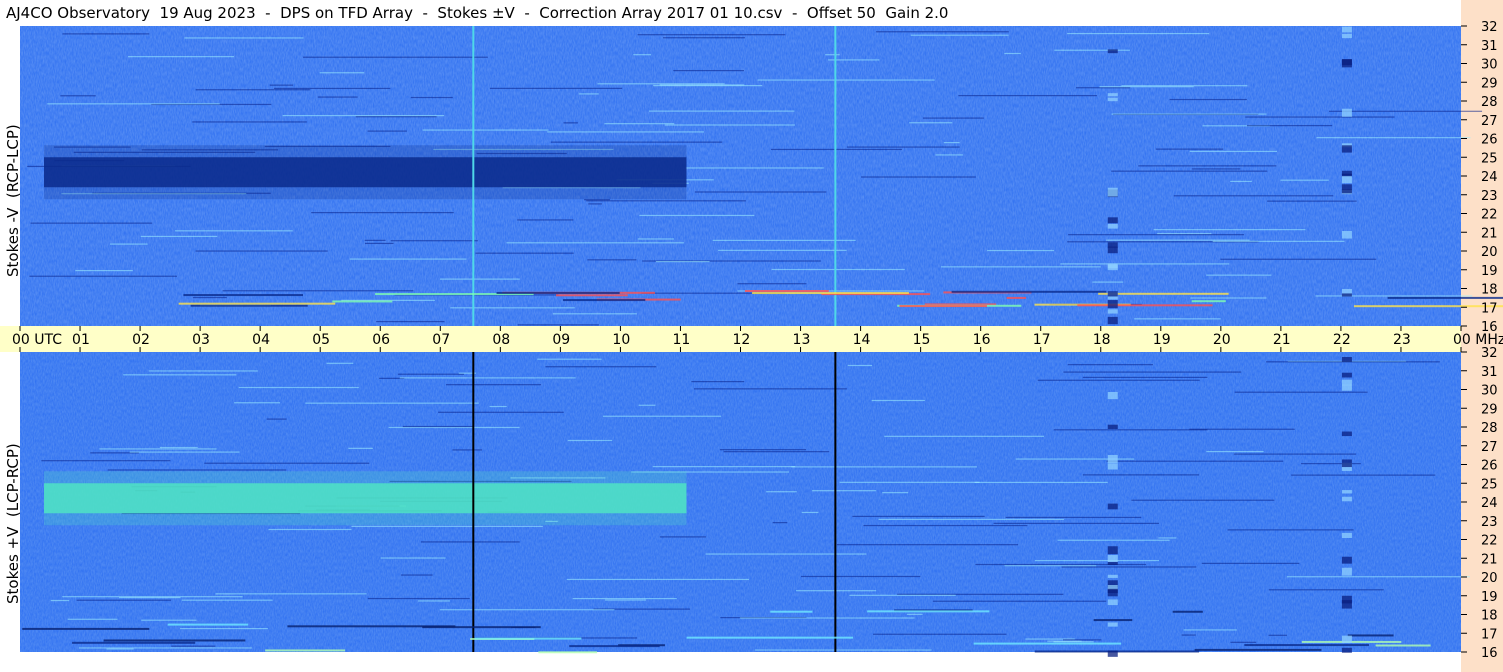 The width and height of the screenshot is (1503, 672). What do you see at coordinates (862, 340) in the screenshot?
I see `time-tick-label: 14` at bounding box center [862, 340].